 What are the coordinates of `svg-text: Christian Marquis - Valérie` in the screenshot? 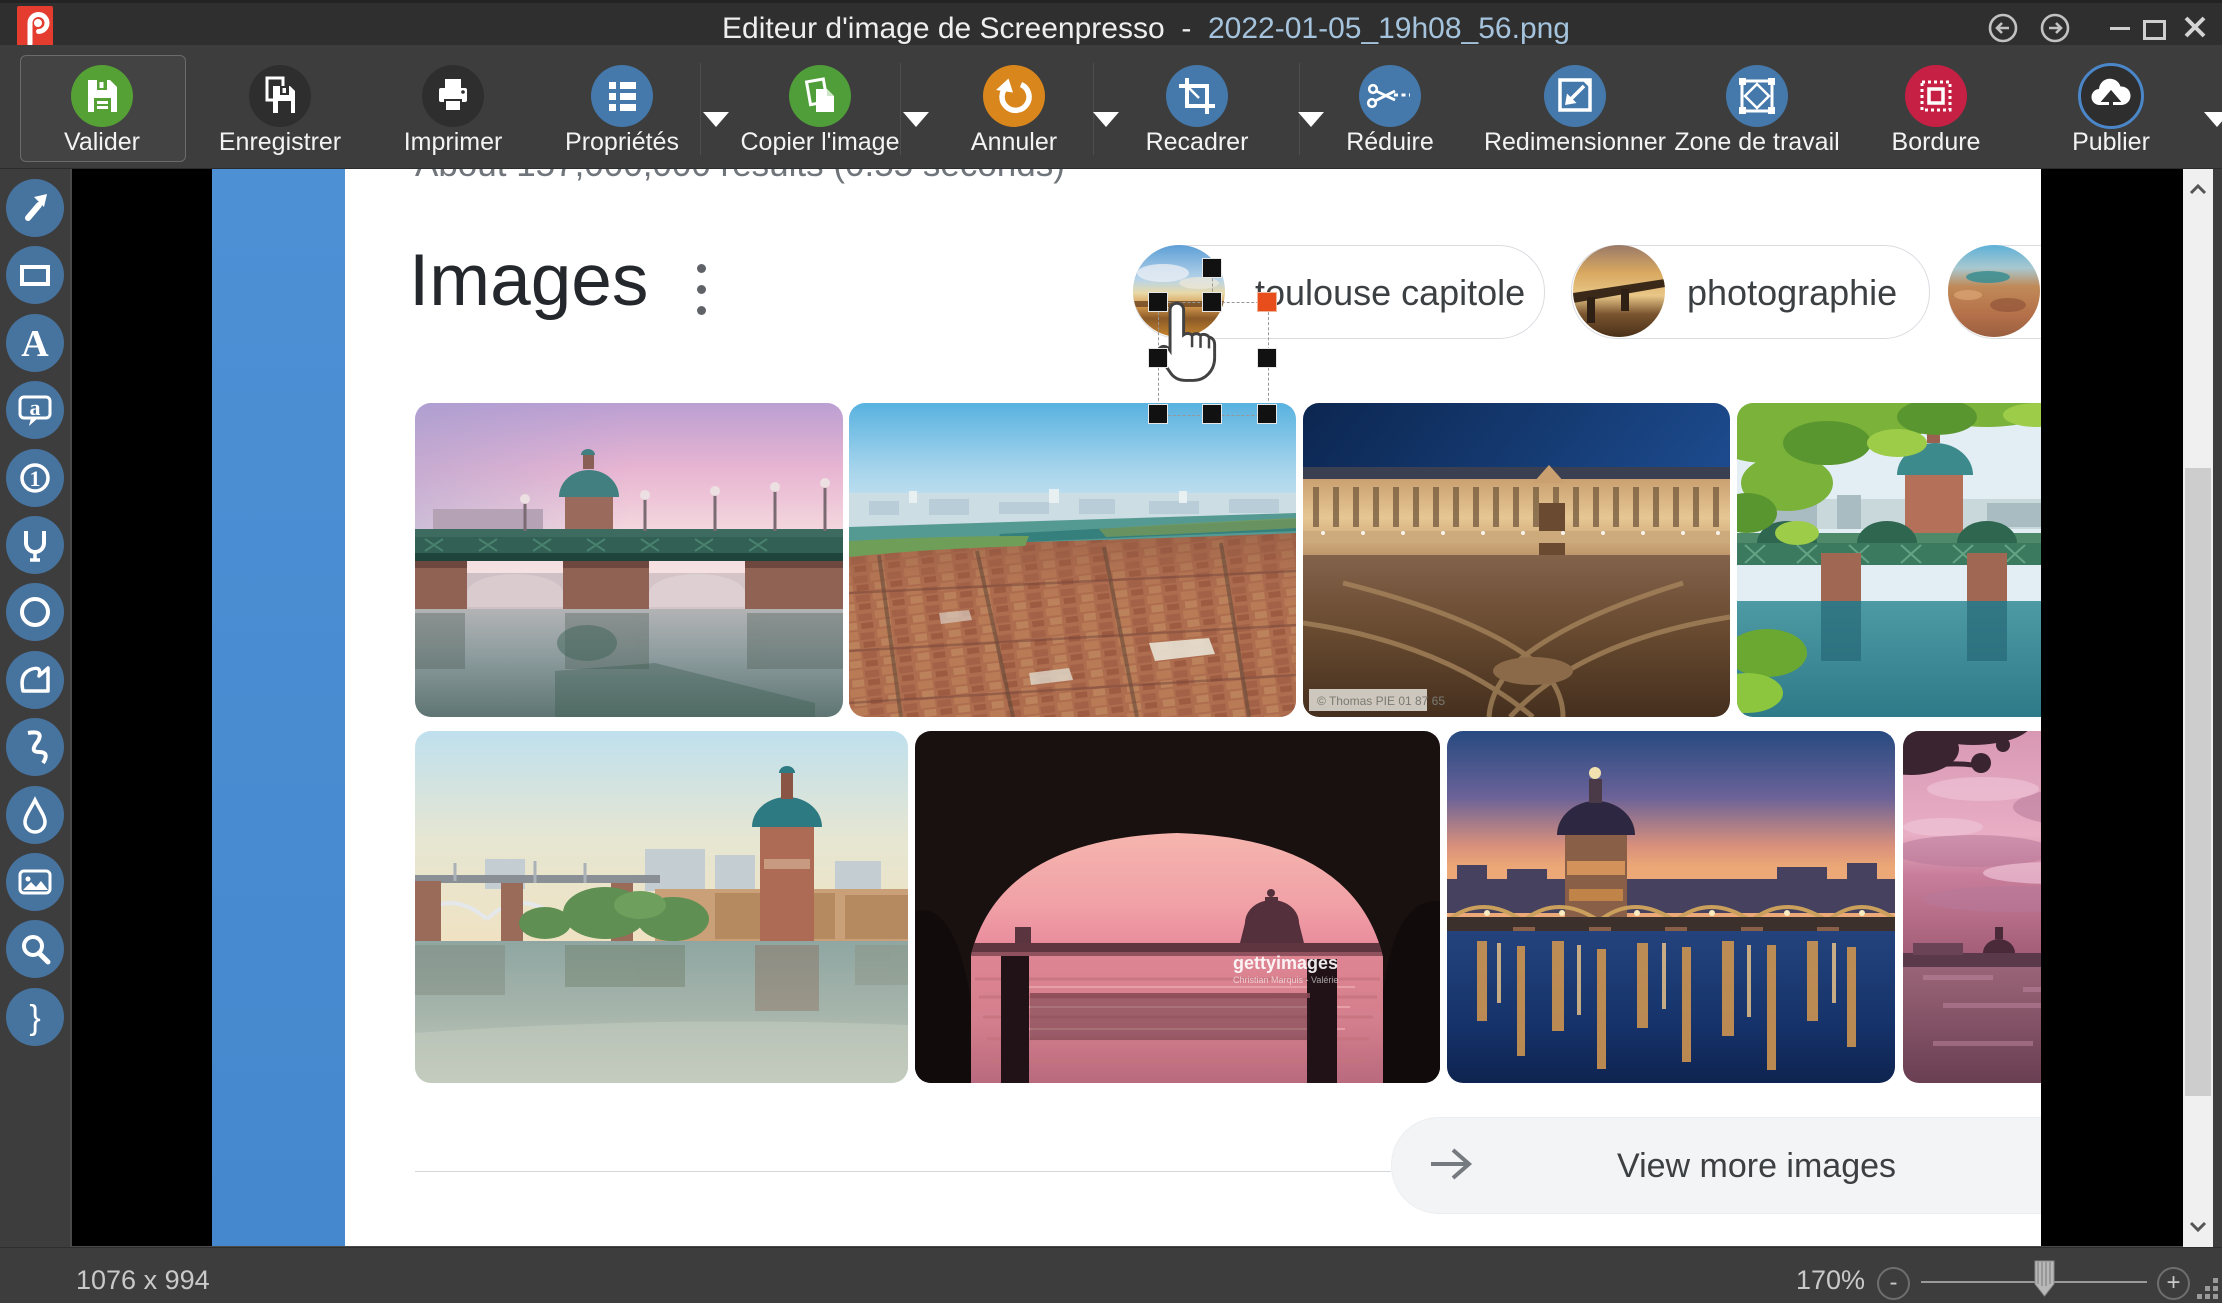 It's located at (1285, 980).